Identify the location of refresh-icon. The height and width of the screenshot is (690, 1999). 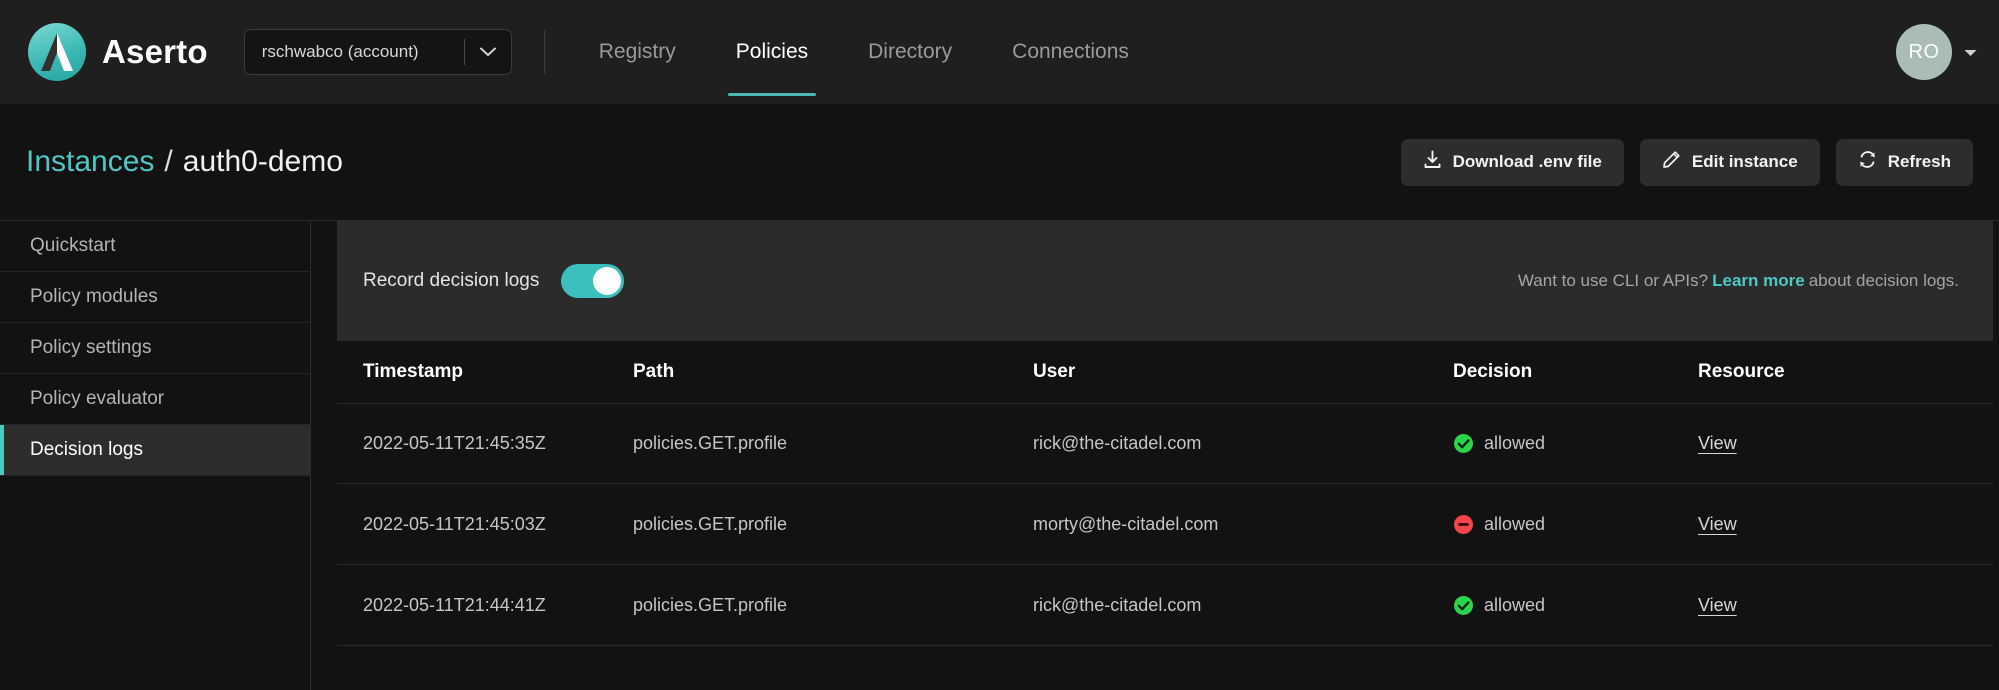
(1867, 162).